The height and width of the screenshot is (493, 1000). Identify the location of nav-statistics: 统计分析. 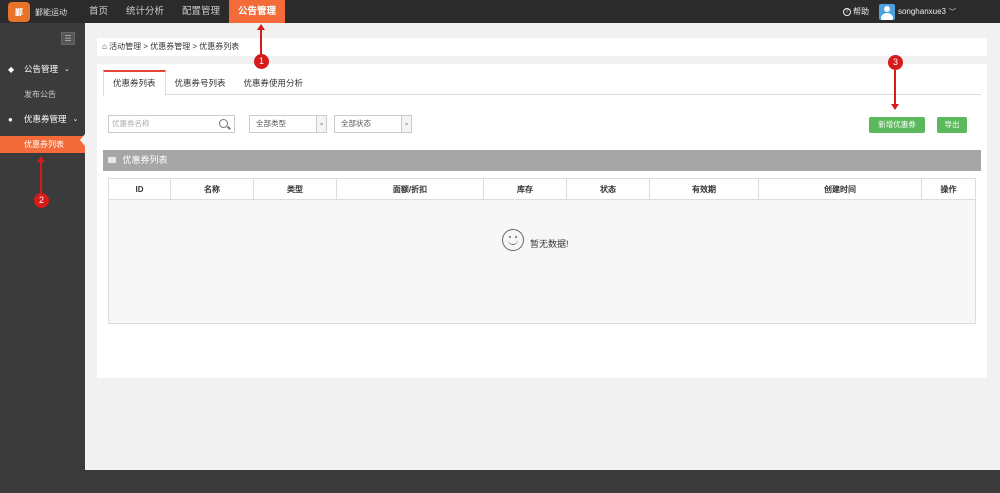
(145, 11).